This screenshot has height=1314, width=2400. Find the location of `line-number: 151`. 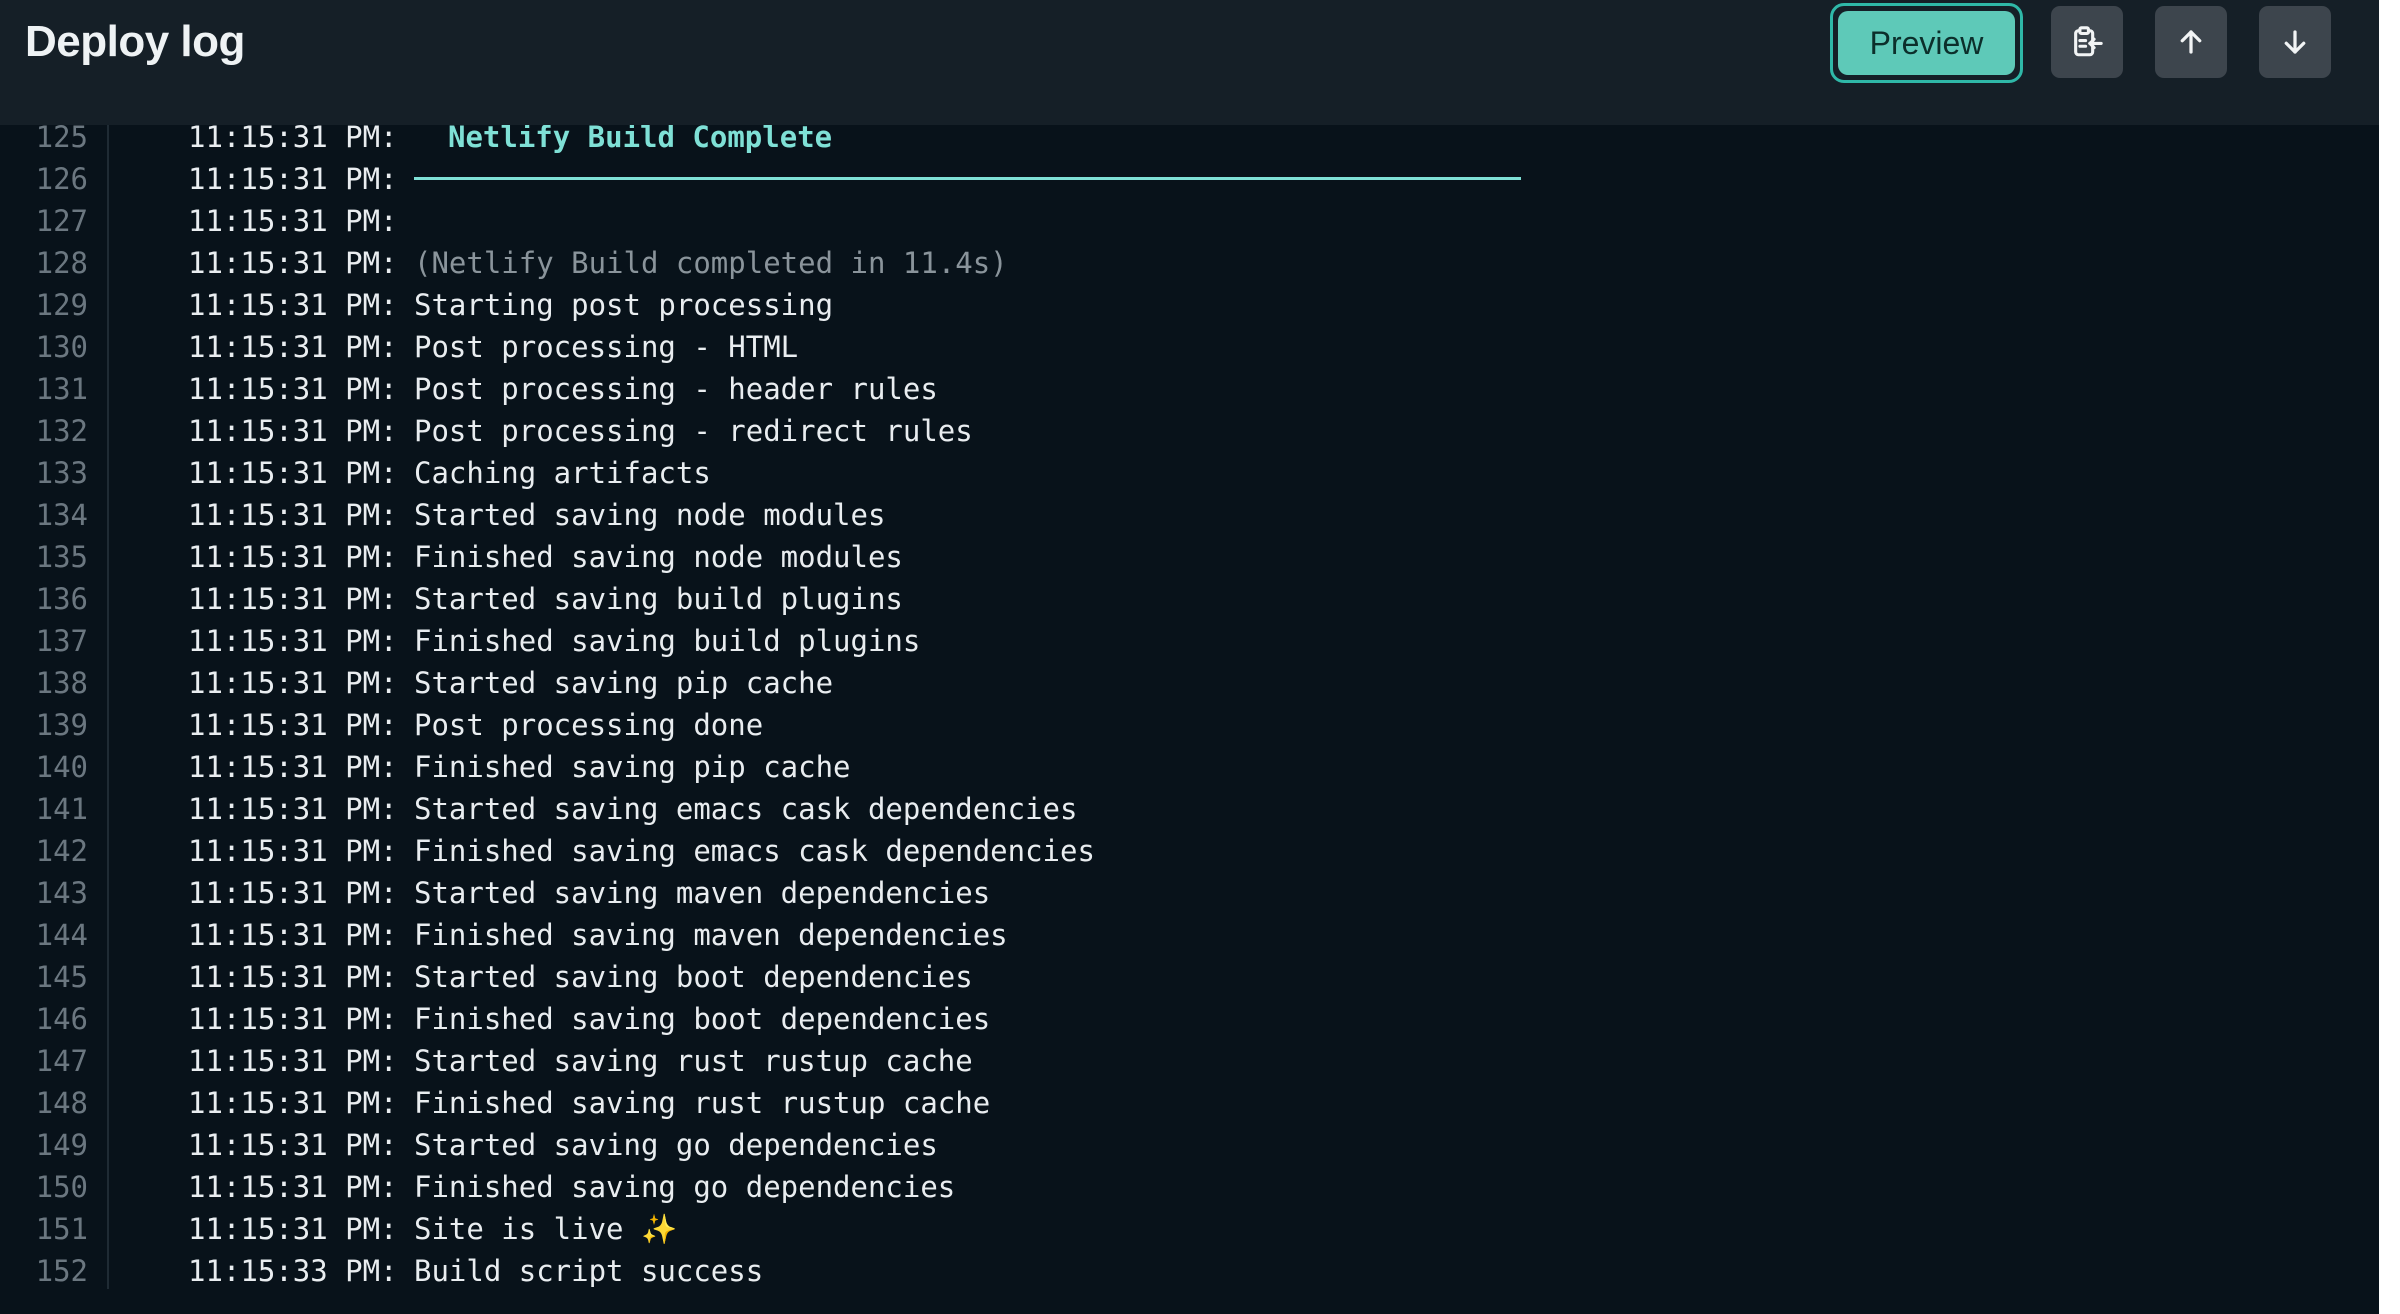

line-number: 151 is located at coordinates (61, 1229).